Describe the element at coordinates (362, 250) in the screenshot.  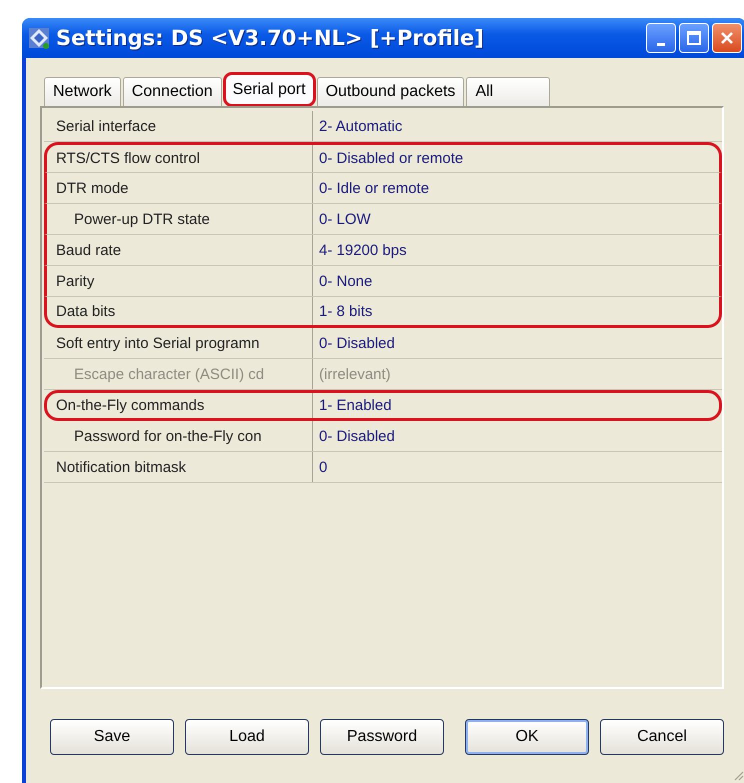
I see `property-value: 4- 19200 bps` at that location.